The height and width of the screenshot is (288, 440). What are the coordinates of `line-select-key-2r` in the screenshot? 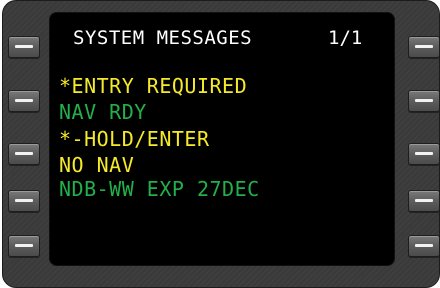 It's located at (423, 101).